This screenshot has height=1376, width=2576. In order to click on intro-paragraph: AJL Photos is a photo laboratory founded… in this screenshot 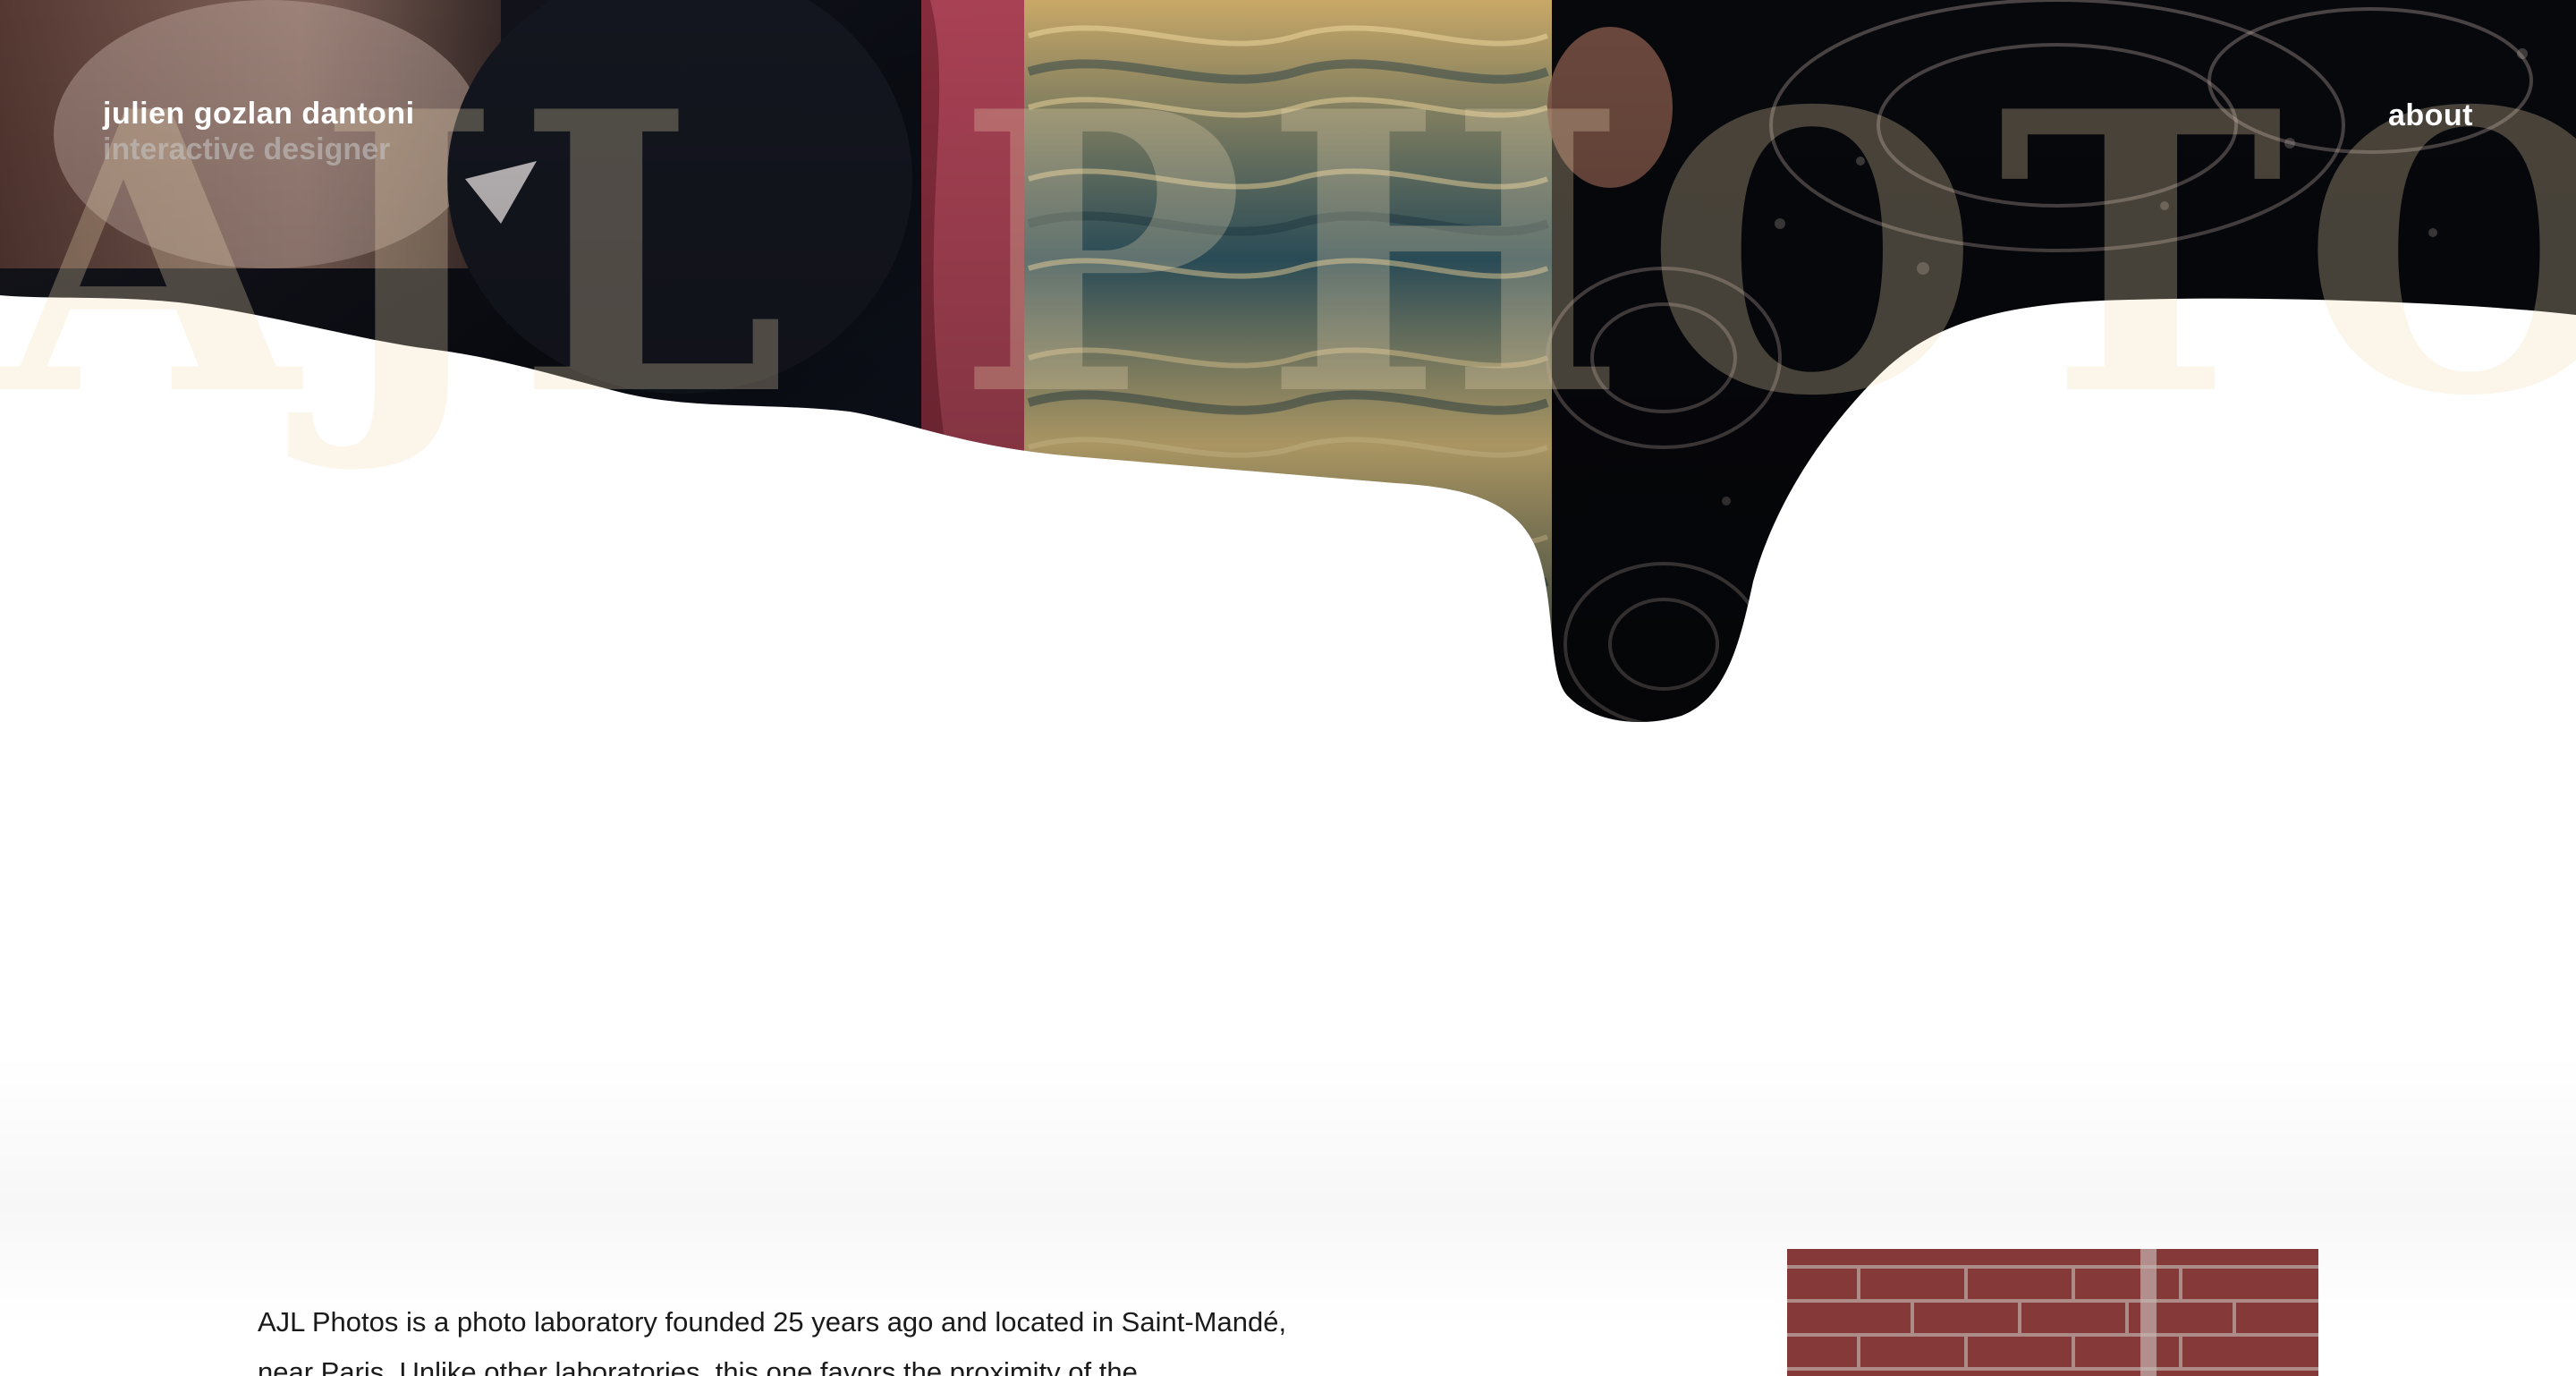, I will do `click(772, 1341)`.